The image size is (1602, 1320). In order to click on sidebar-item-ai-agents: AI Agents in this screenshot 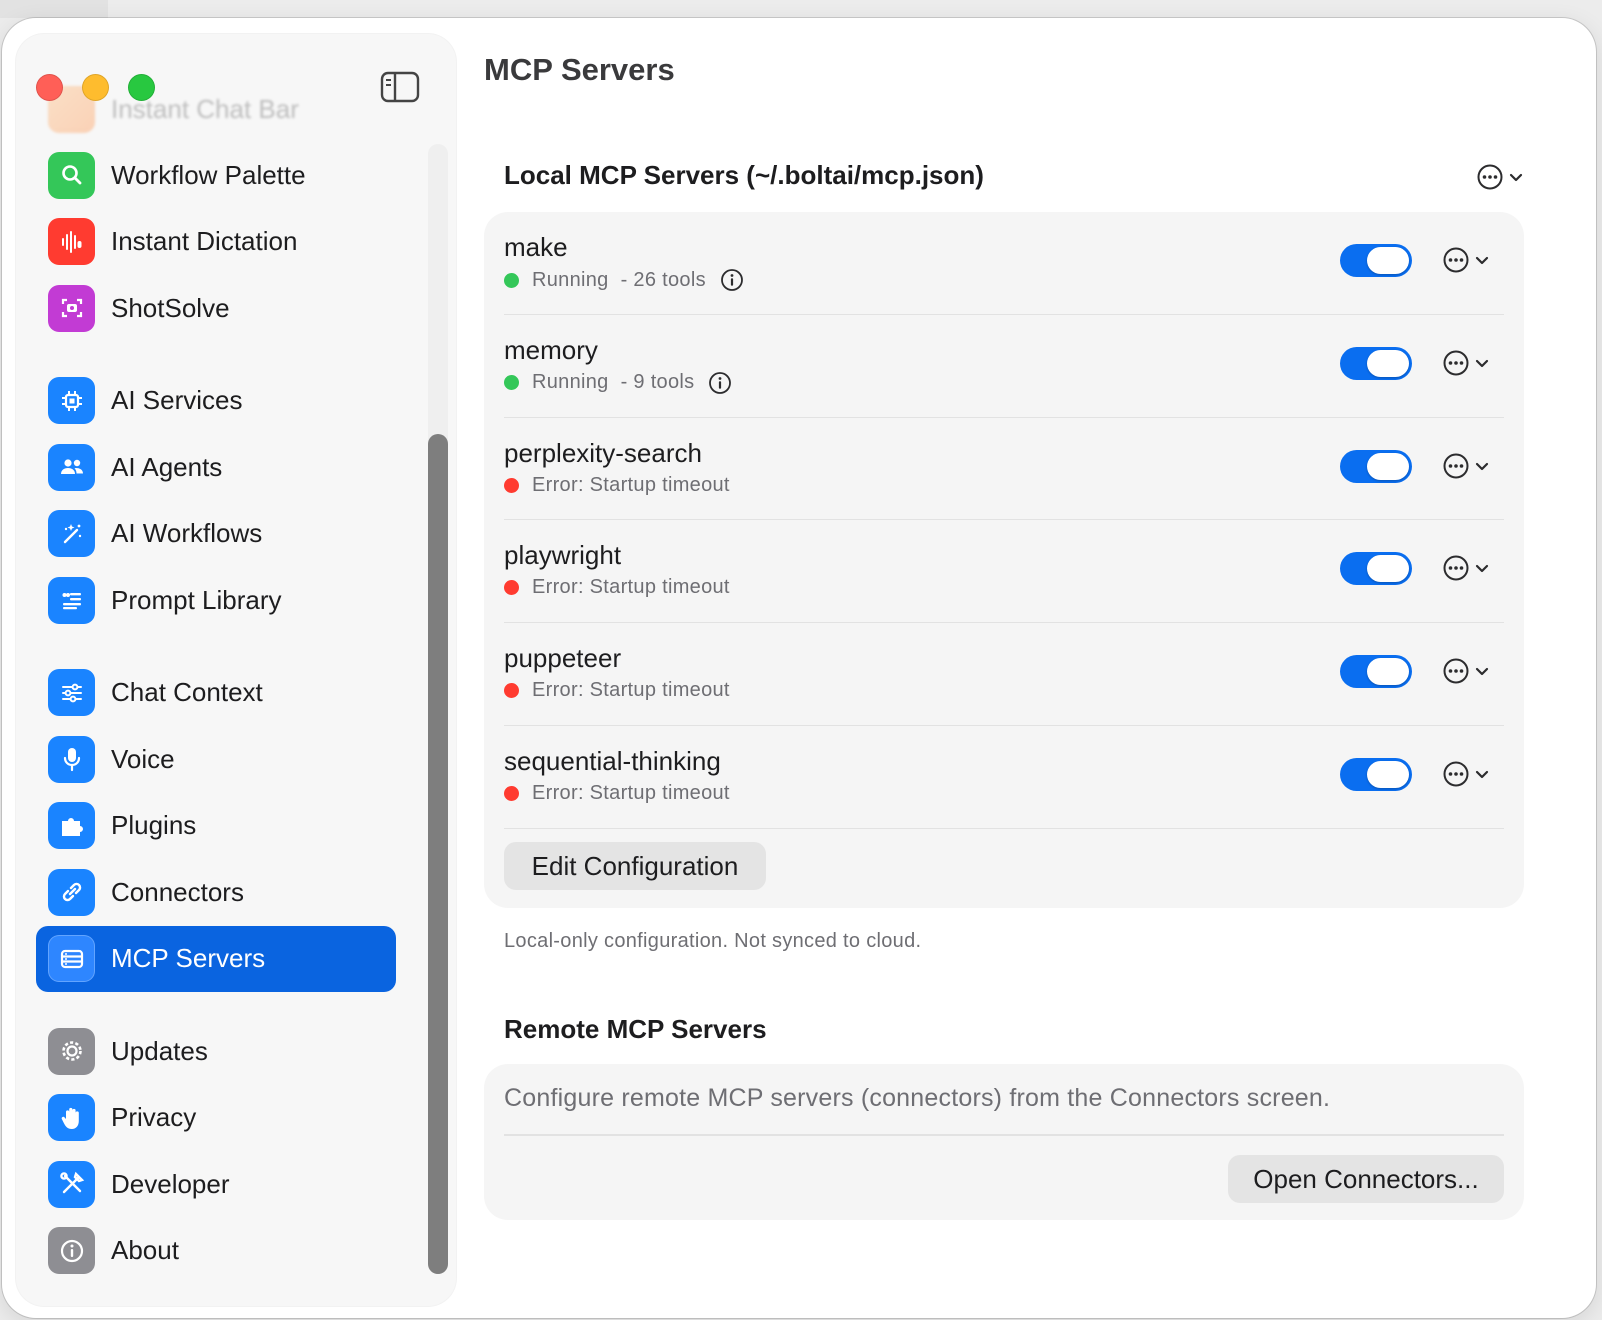, I will do `click(216, 467)`.